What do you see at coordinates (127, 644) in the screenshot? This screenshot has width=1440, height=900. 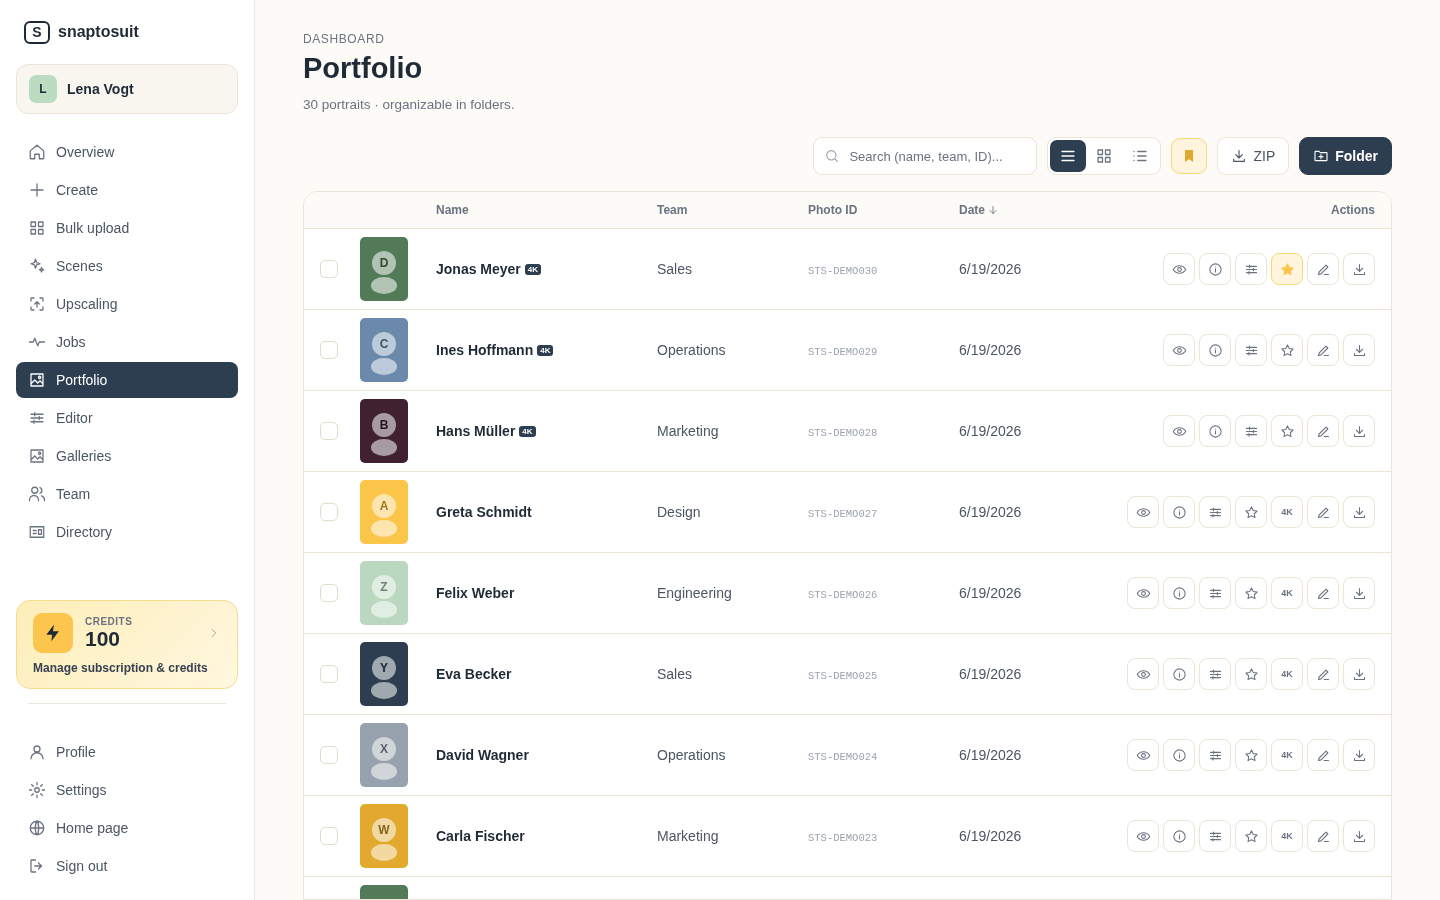 I see `credits-card: CREDITS 100 Manage subscription & credits` at bounding box center [127, 644].